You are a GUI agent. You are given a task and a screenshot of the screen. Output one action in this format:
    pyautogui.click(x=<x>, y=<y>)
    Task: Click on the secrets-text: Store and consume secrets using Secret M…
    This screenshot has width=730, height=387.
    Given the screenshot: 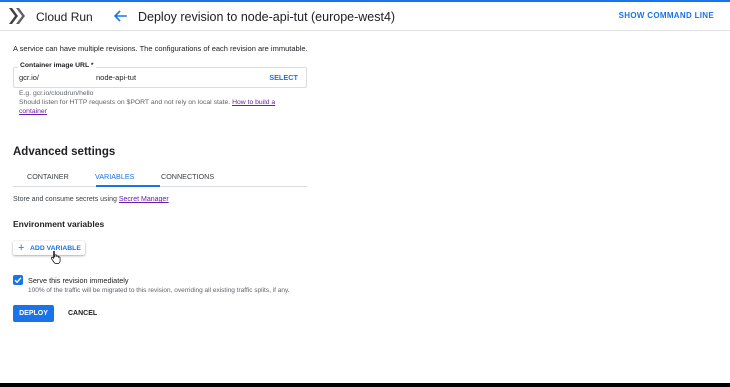 What is the action you would take?
    pyautogui.click(x=91, y=199)
    